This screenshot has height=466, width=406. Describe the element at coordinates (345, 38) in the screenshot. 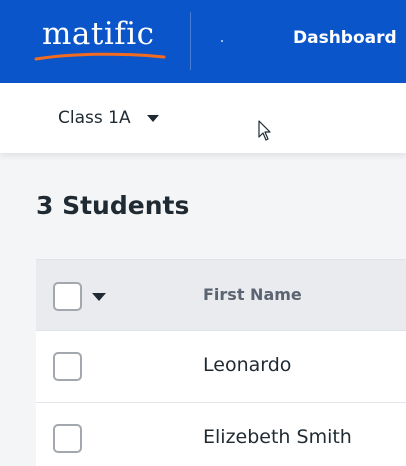

I see `nav-dashboard-link: Dashboard` at that location.